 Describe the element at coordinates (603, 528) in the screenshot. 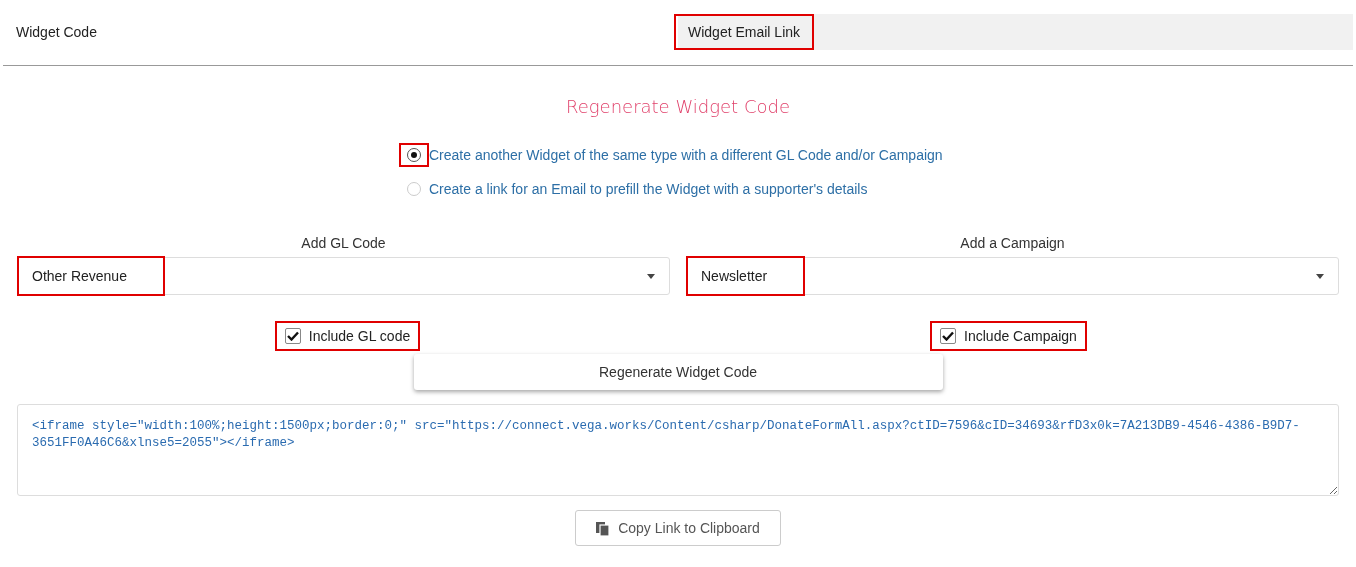

I see `clipboard-icon` at that location.